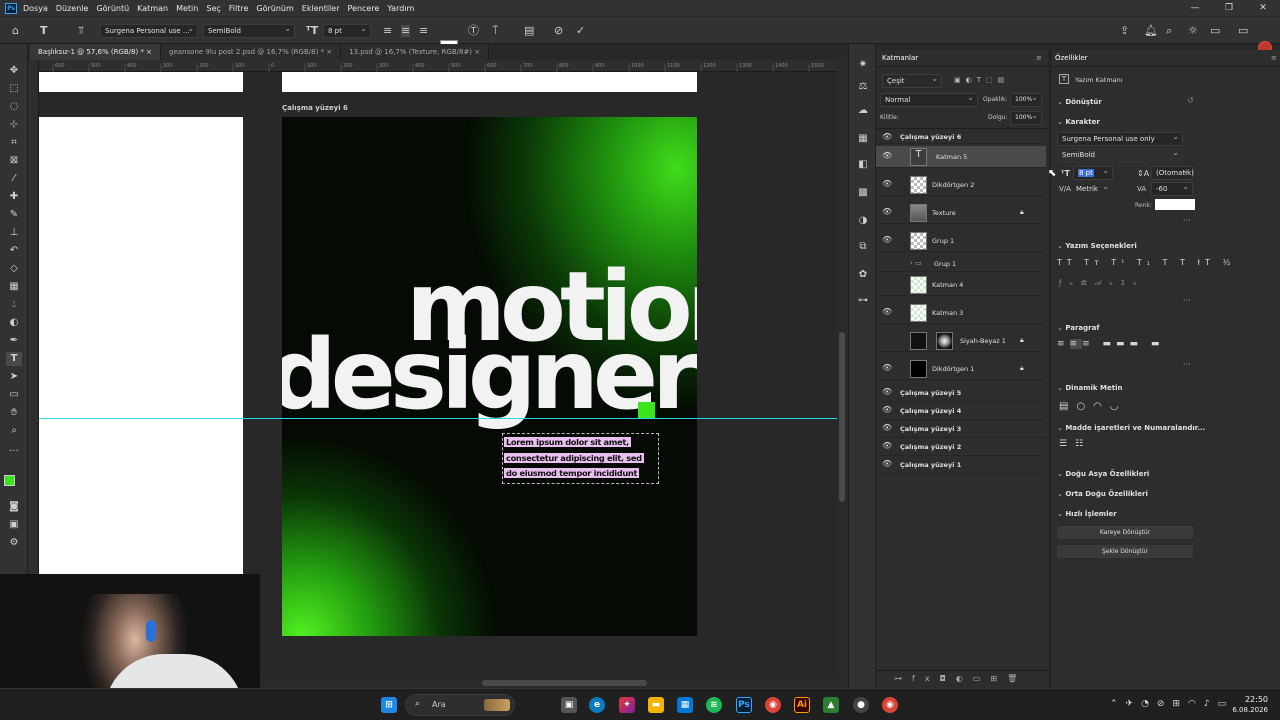 This screenshot has width=1280, height=720. What do you see at coordinates (1263, 8) in the screenshot?
I see `close-icon: ✕` at bounding box center [1263, 8].